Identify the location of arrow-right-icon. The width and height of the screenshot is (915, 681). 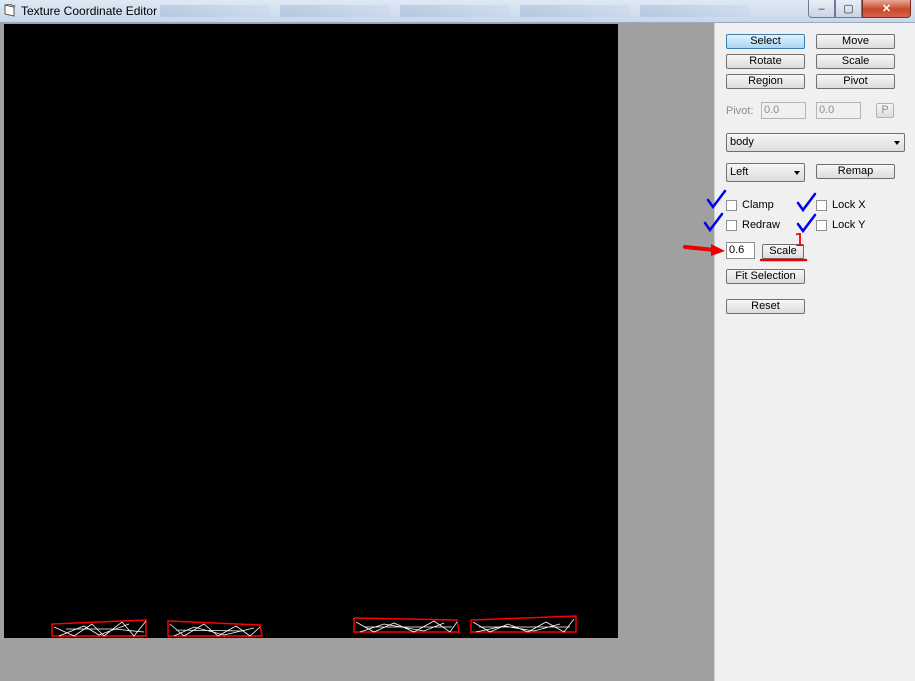
(704, 250).